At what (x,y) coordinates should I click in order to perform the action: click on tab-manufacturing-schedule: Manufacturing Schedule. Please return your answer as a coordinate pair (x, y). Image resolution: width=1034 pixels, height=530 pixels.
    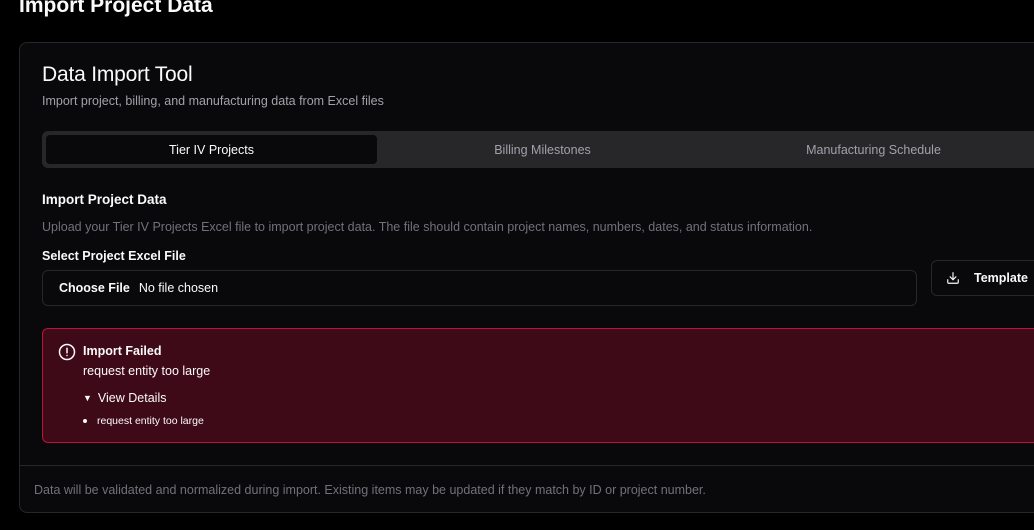
    Looking at the image, I should click on (871, 149).